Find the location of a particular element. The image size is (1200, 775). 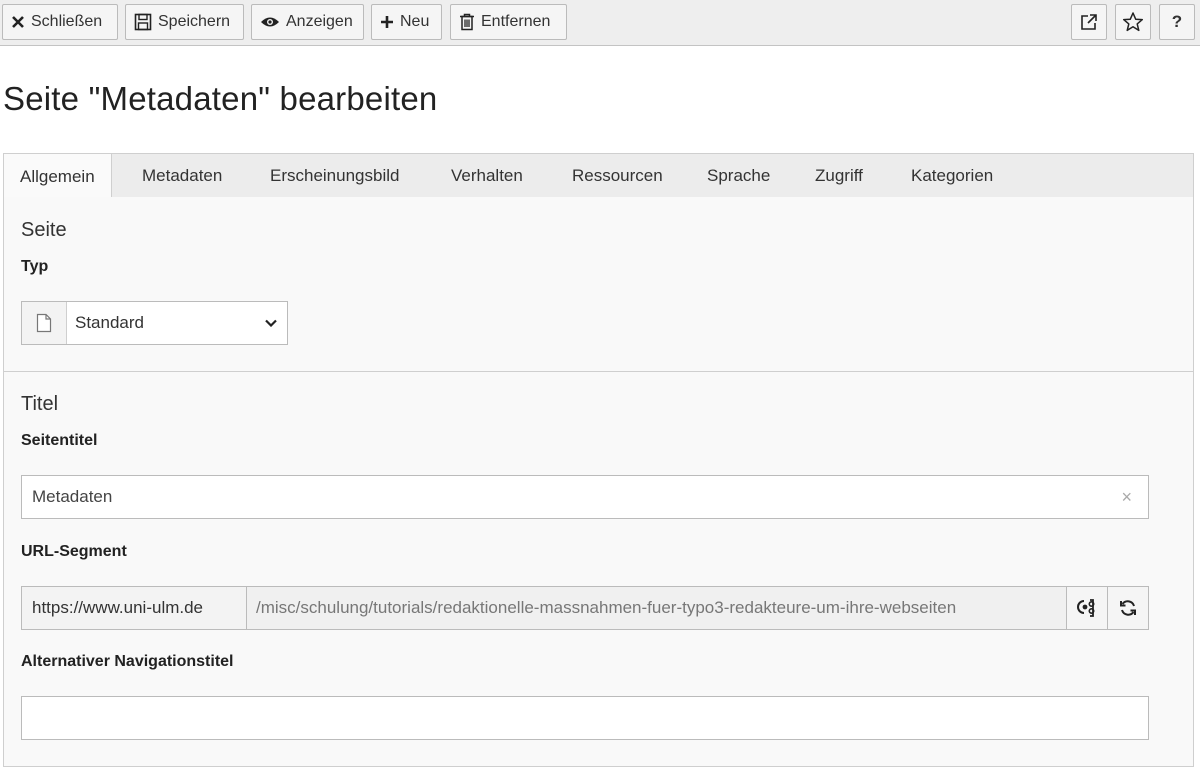

page-type-value: Standard is located at coordinates (177, 323).